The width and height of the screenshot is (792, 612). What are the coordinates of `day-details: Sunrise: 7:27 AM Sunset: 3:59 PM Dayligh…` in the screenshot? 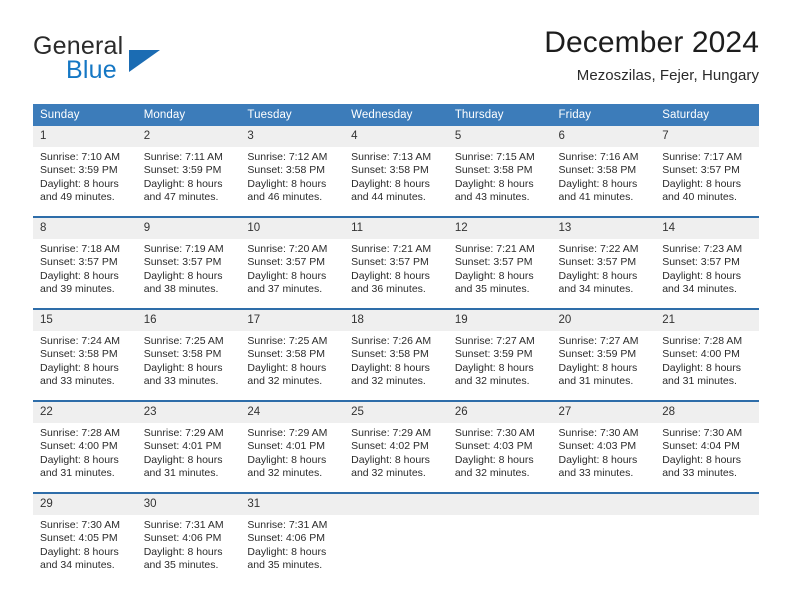 It's located at (500, 360).